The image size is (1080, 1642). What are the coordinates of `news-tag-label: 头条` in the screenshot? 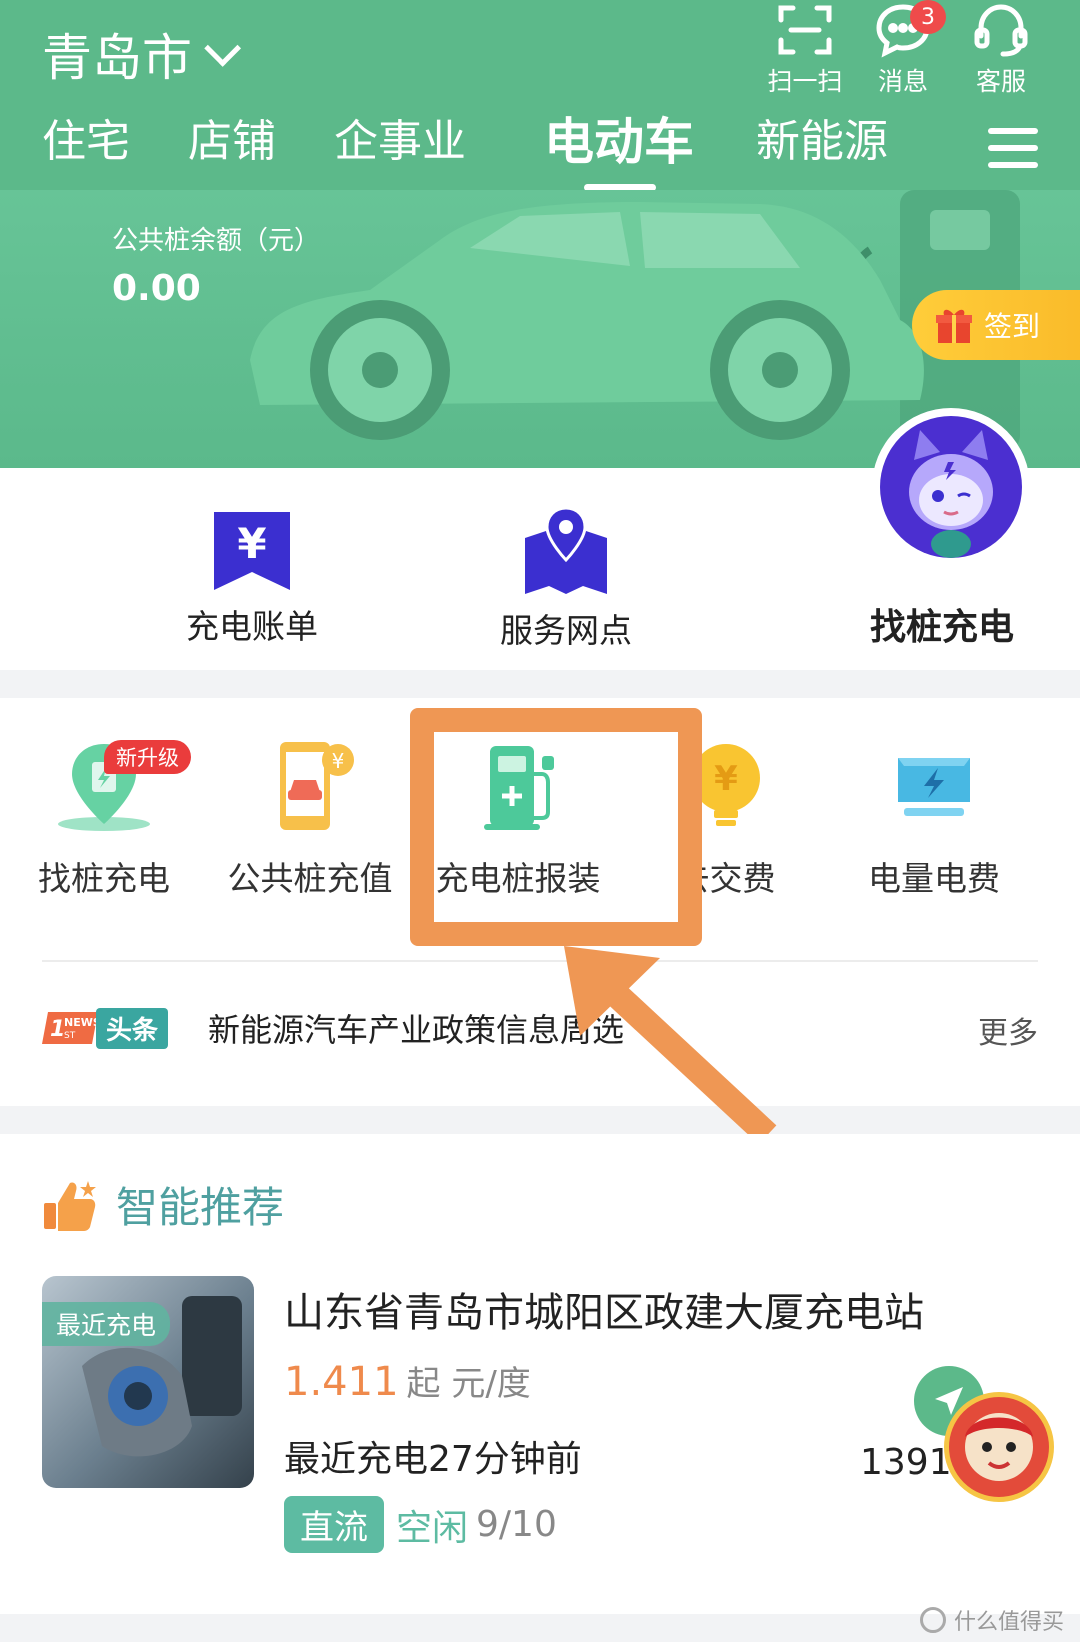 It's located at (132, 1028).